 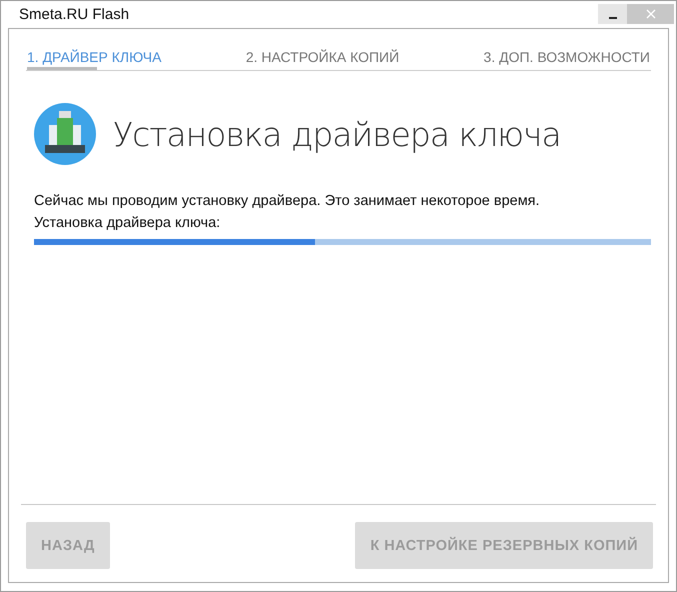 I want to click on description-text: Сейчас мы проводим установку драйвера. Это занимает некоторое время., so click(x=287, y=201).